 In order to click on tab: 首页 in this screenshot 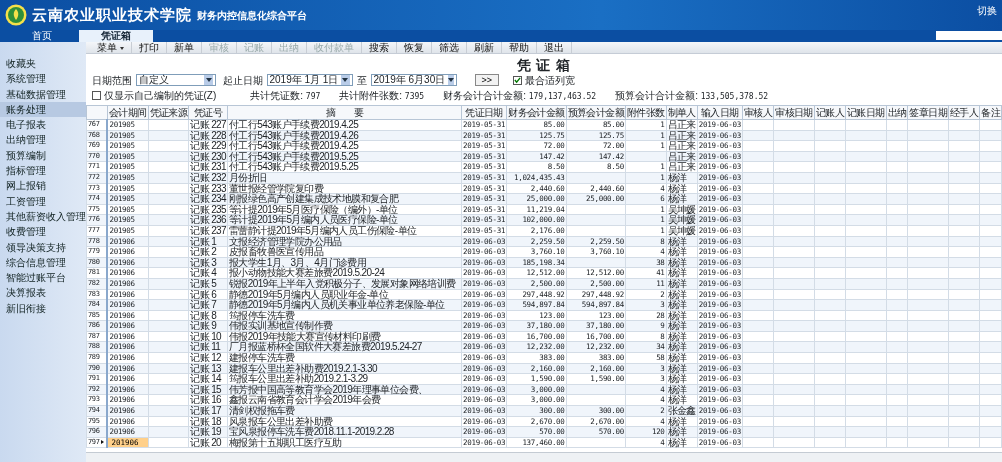, I will do `click(42, 36)`.